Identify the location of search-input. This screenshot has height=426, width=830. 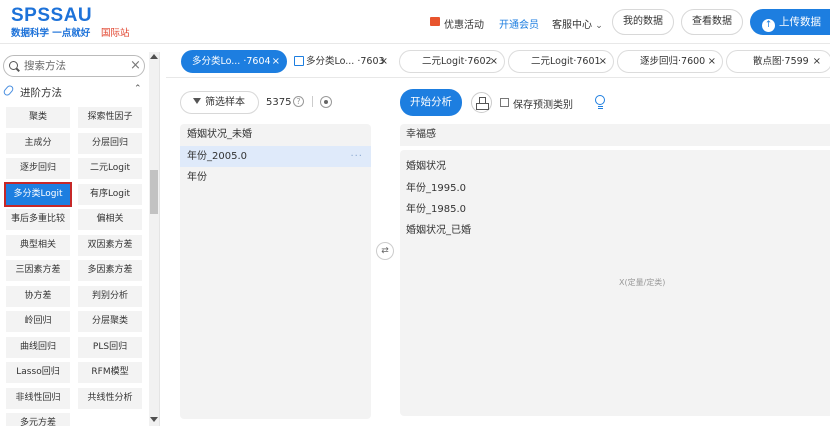
(74, 66).